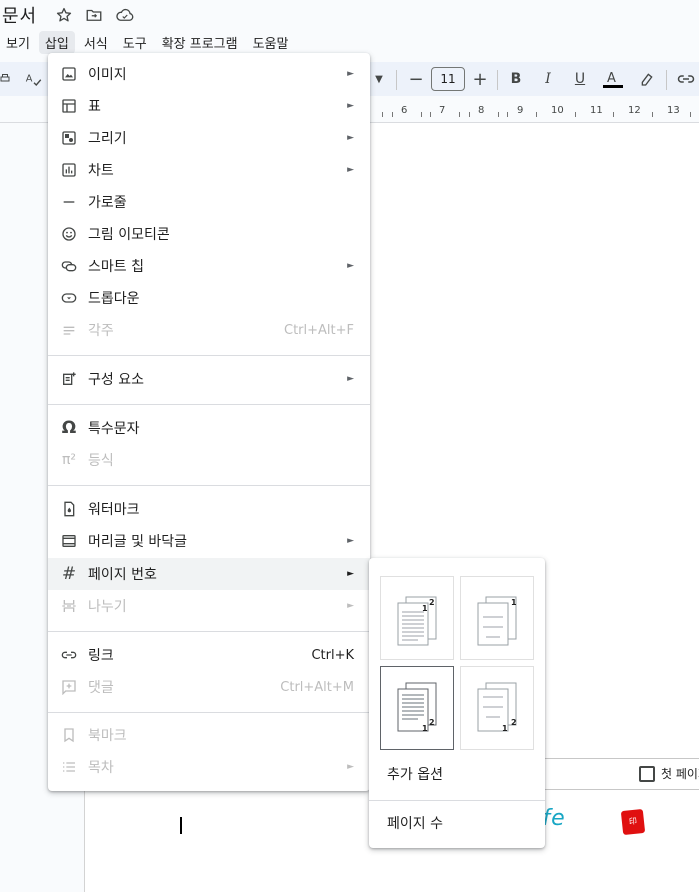 This screenshot has width=699, height=892. What do you see at coordinates (181, 825) in the screenshot?
I see `text-cursor` at bounding box center [181, 825].